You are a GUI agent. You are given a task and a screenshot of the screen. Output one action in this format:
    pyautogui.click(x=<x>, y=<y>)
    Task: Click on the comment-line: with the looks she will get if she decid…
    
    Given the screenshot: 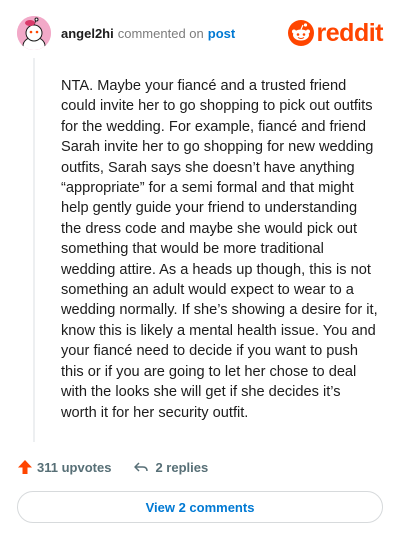 What is the action you would take?
    pyautogui.click(x=201, y=392)
    